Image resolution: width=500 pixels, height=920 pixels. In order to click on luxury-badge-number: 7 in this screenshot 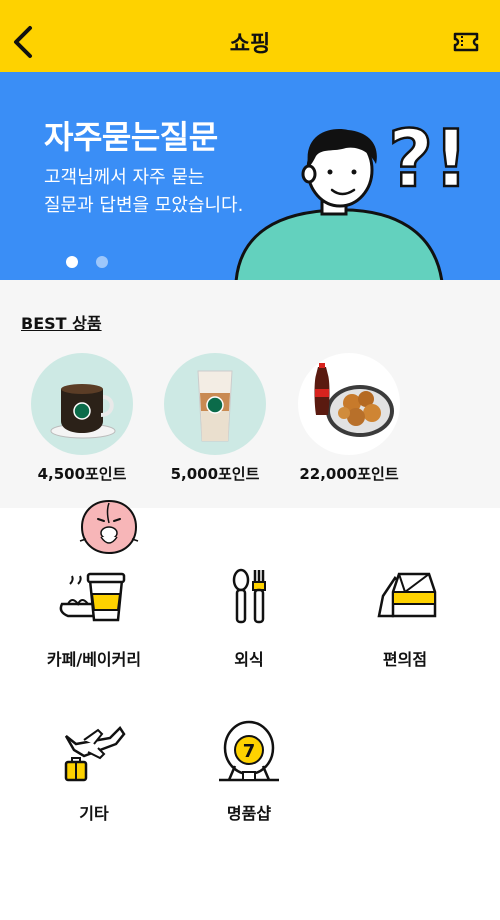, I will do `click(249, 751)`.